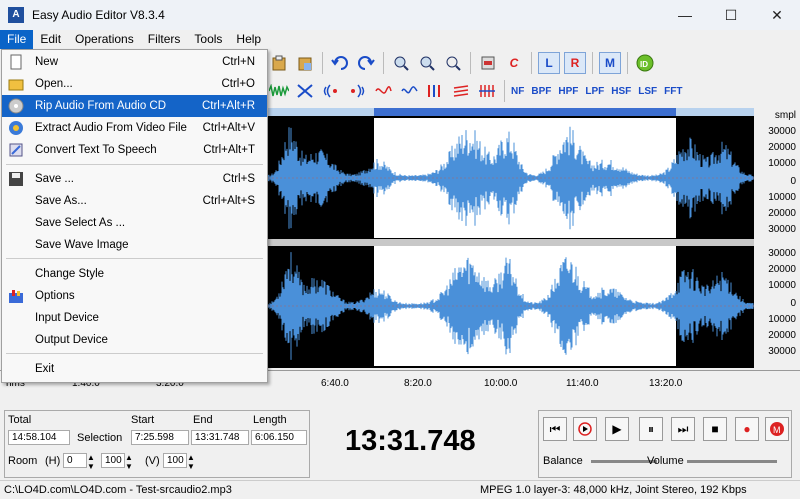 Image resolution: width=800 pixels, height=499 pixels. Describe the element at coordinates (331, 91) in the screenshot. I see `echo-icon` at that location.